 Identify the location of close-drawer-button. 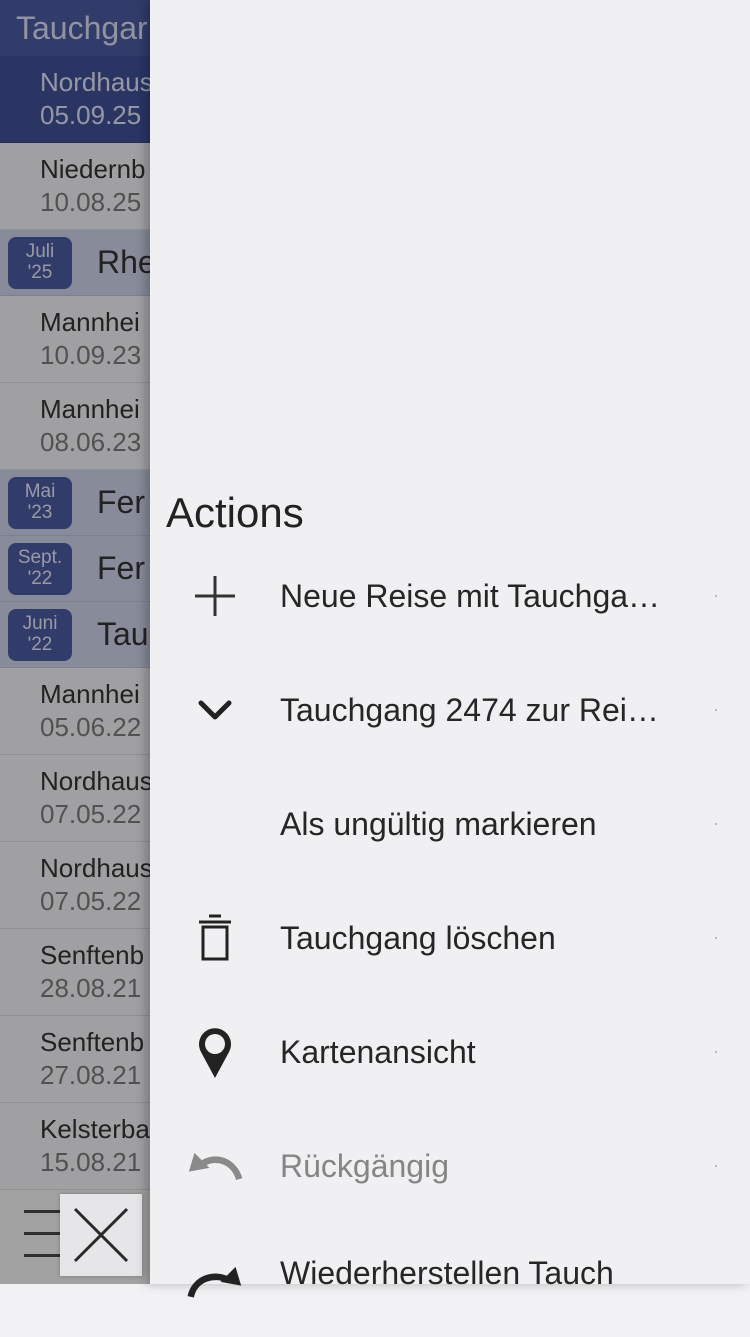
(101, 1235).